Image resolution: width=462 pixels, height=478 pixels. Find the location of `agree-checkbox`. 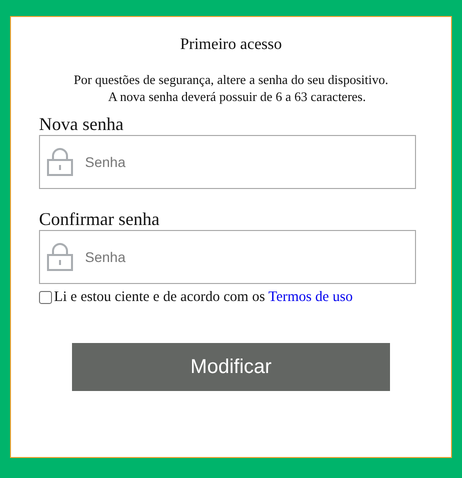

agree-checkbox is located at coordinates (45, 297).